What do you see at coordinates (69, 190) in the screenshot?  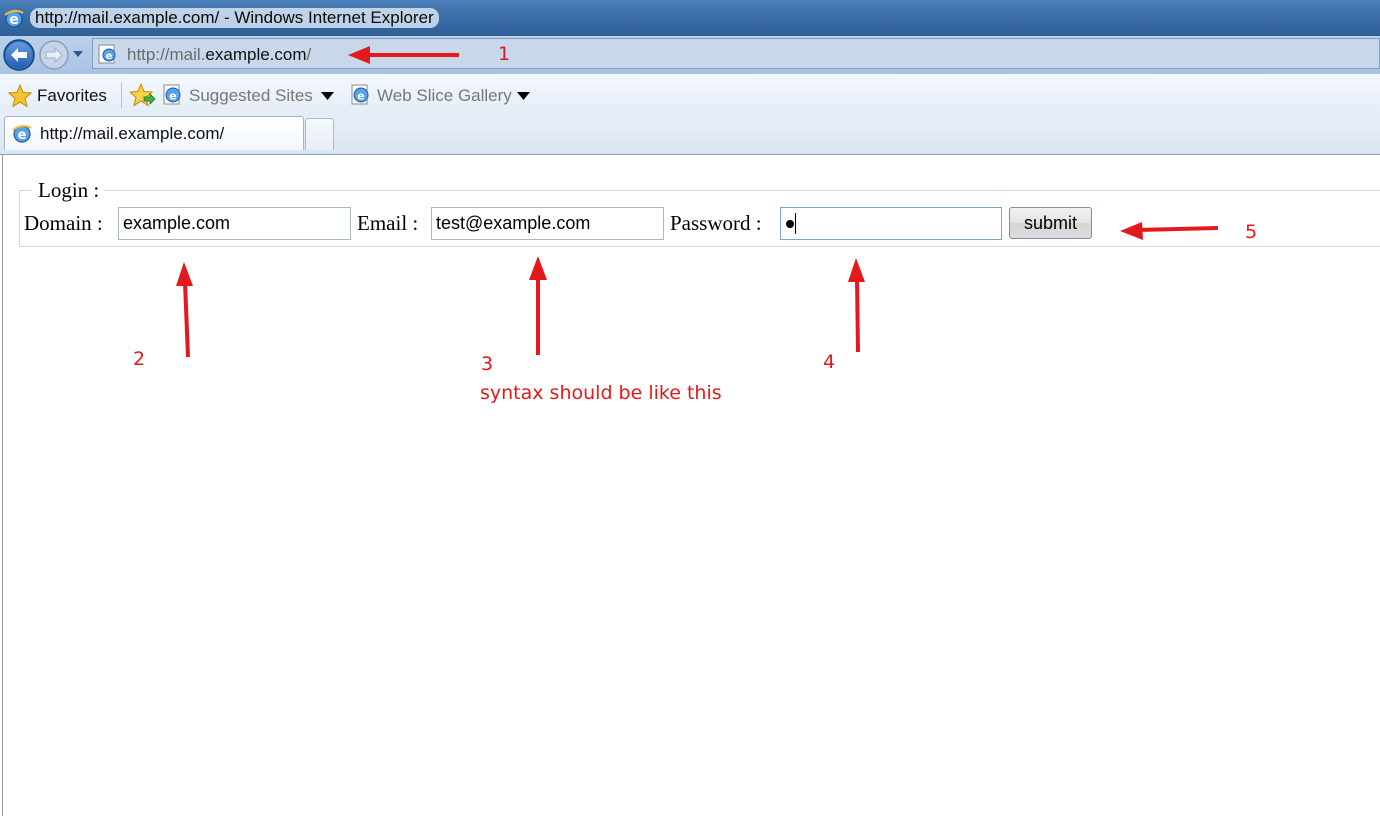 I see `login-legend: Login :` at bounding box center [69, 190].